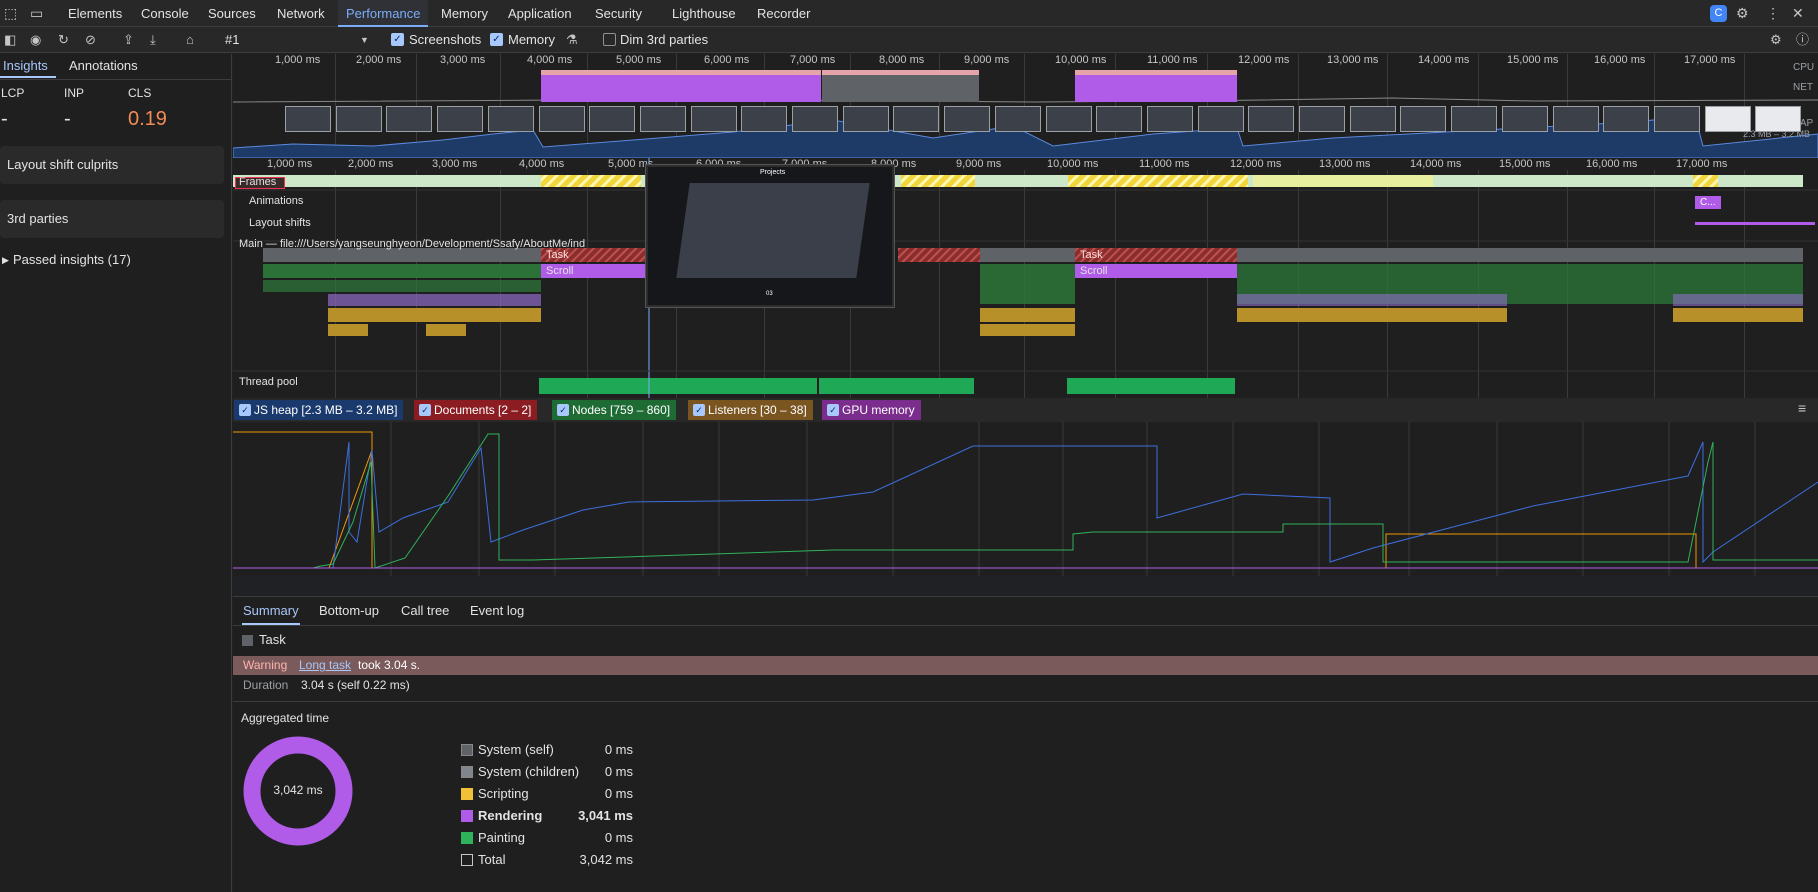 Image resolution: width=1818 pixels, height=892 pixels. I want to click on third-parties-card: 3rd parties, so click(112, 219).